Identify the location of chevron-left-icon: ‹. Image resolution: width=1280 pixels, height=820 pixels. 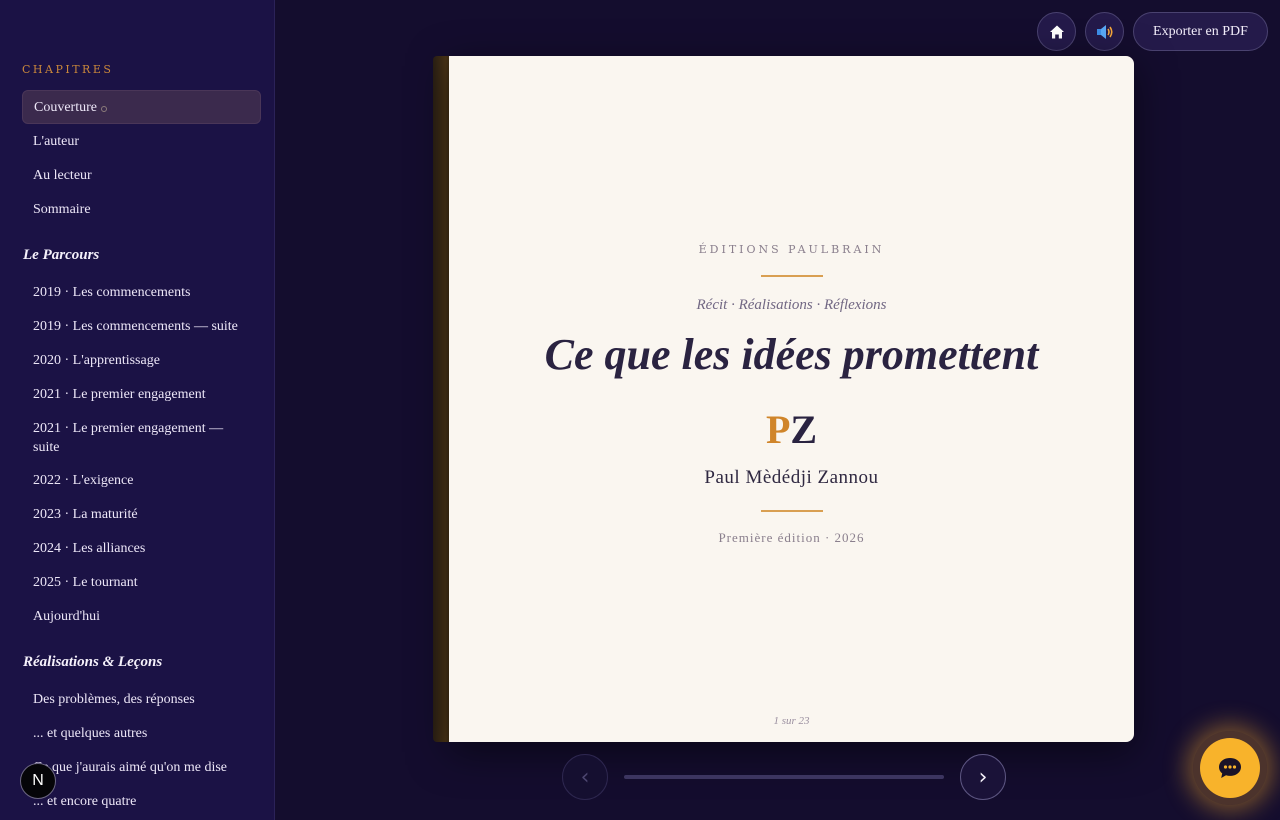
(585, 777).